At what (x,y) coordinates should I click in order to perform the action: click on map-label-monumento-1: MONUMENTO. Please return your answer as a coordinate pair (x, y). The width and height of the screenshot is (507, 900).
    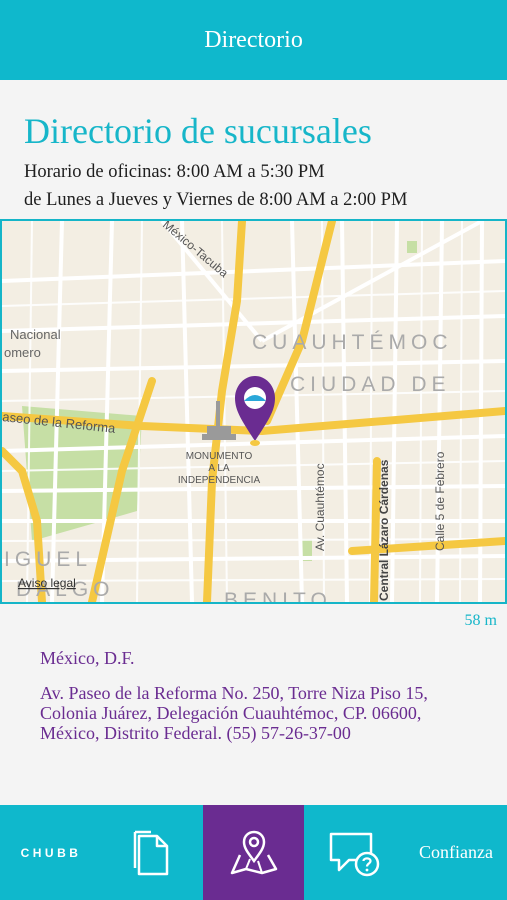
    Looking at the image, I should click on (219, 456).